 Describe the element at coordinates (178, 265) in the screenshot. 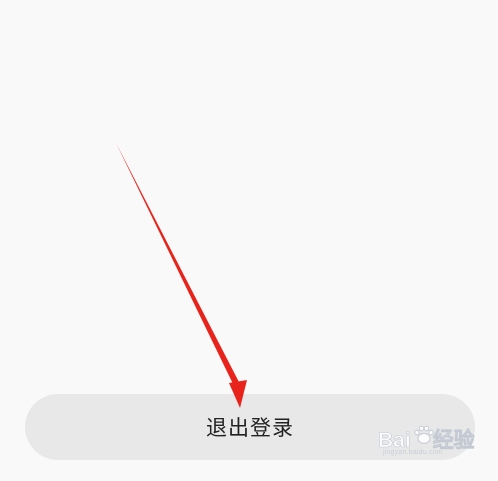

I see `arrow-shaft` at that location.